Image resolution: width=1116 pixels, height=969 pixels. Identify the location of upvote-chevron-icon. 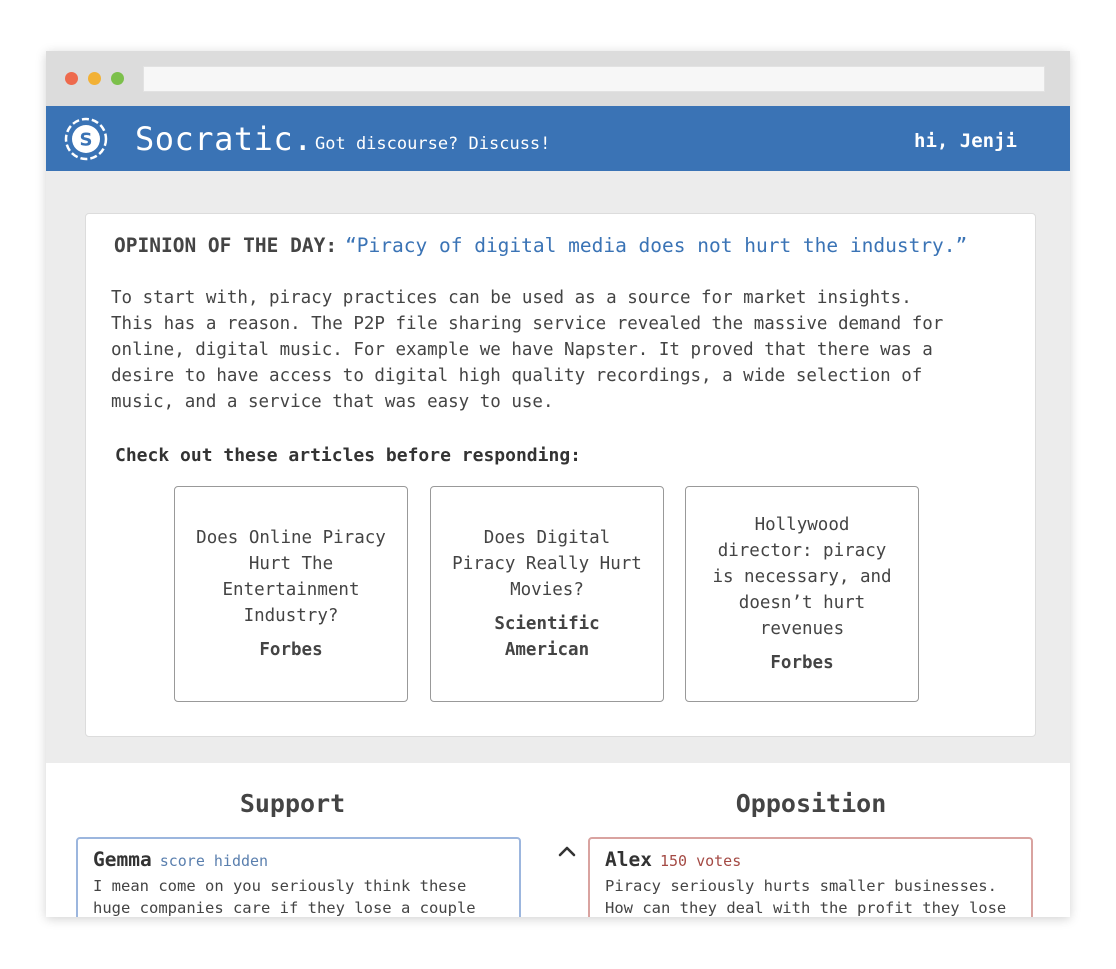
(567, 851).